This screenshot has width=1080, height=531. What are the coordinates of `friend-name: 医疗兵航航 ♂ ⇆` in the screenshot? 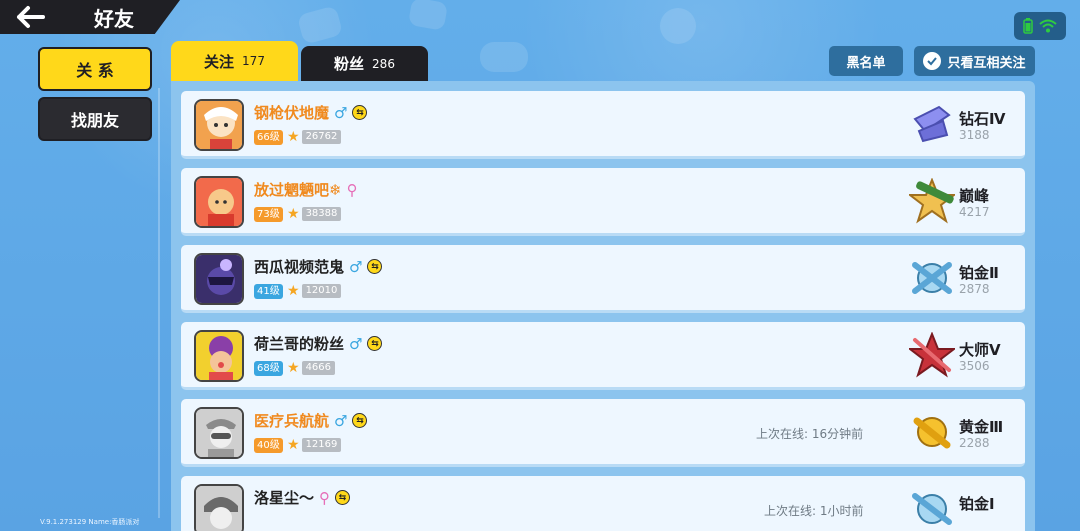 It's located at (311, 420).